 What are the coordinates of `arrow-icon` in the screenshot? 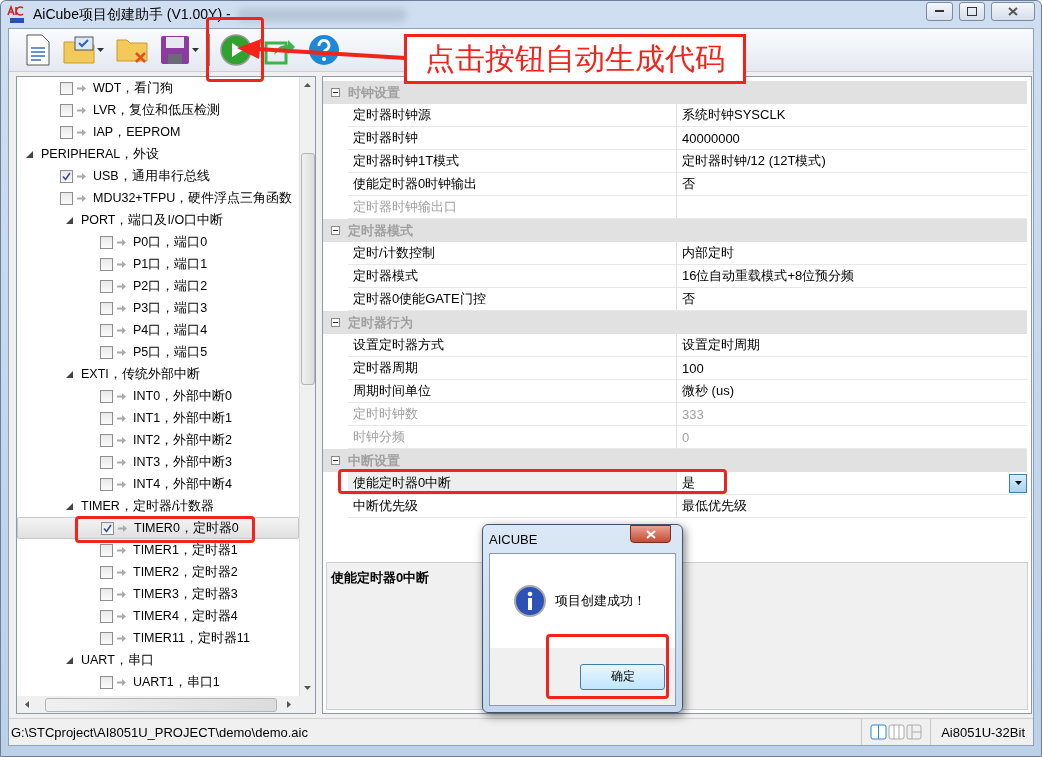 It's located at (121, 440).